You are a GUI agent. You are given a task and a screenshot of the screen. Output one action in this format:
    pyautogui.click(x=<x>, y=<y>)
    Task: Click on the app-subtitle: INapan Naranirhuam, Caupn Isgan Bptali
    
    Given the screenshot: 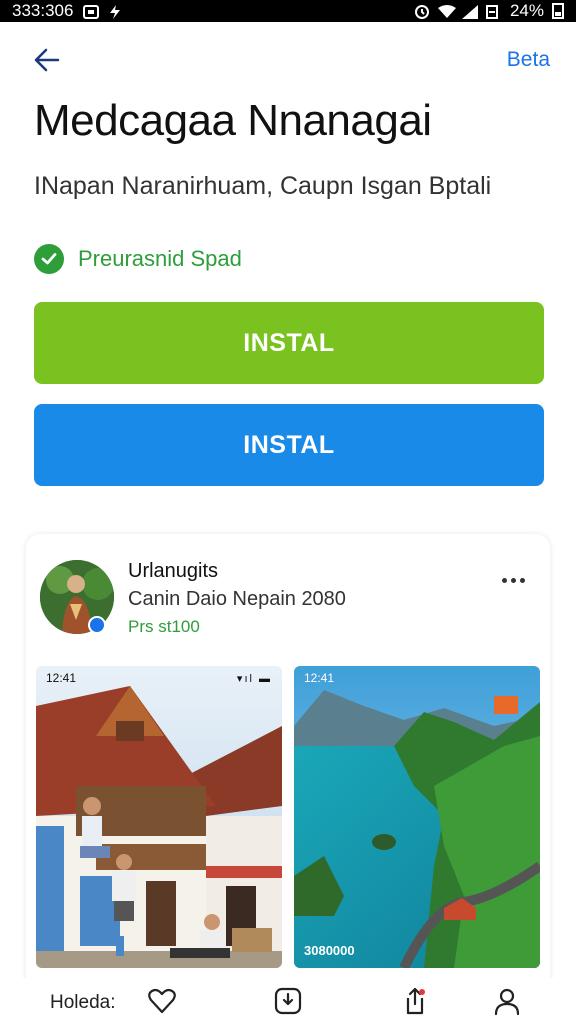 What is the action you would take?
    pyautogui.click(x=263, y=186)
    